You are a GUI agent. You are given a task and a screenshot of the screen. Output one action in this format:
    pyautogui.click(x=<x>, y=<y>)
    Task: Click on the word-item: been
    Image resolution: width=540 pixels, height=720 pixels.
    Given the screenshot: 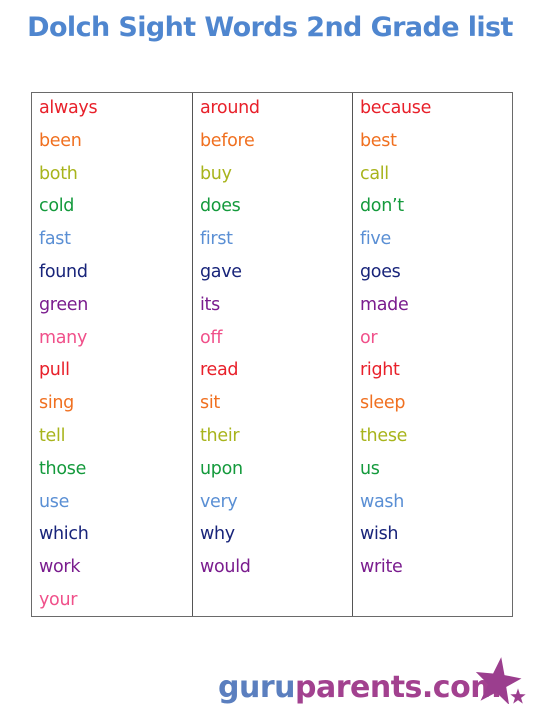 What is the action you would take?
    pyautogui.click(x=60, y=140)
    